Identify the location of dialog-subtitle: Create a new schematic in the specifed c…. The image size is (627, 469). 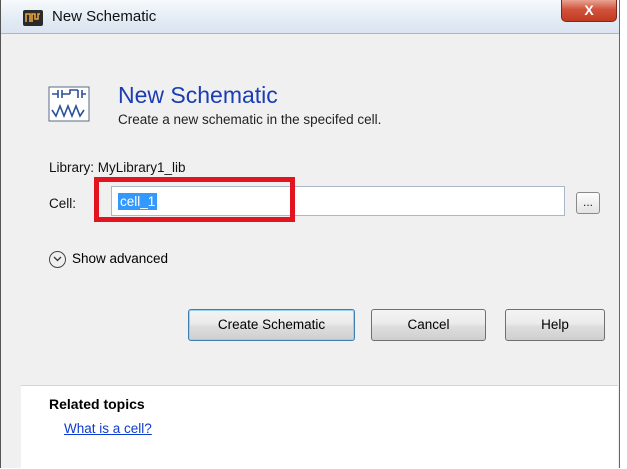
(250, 119).